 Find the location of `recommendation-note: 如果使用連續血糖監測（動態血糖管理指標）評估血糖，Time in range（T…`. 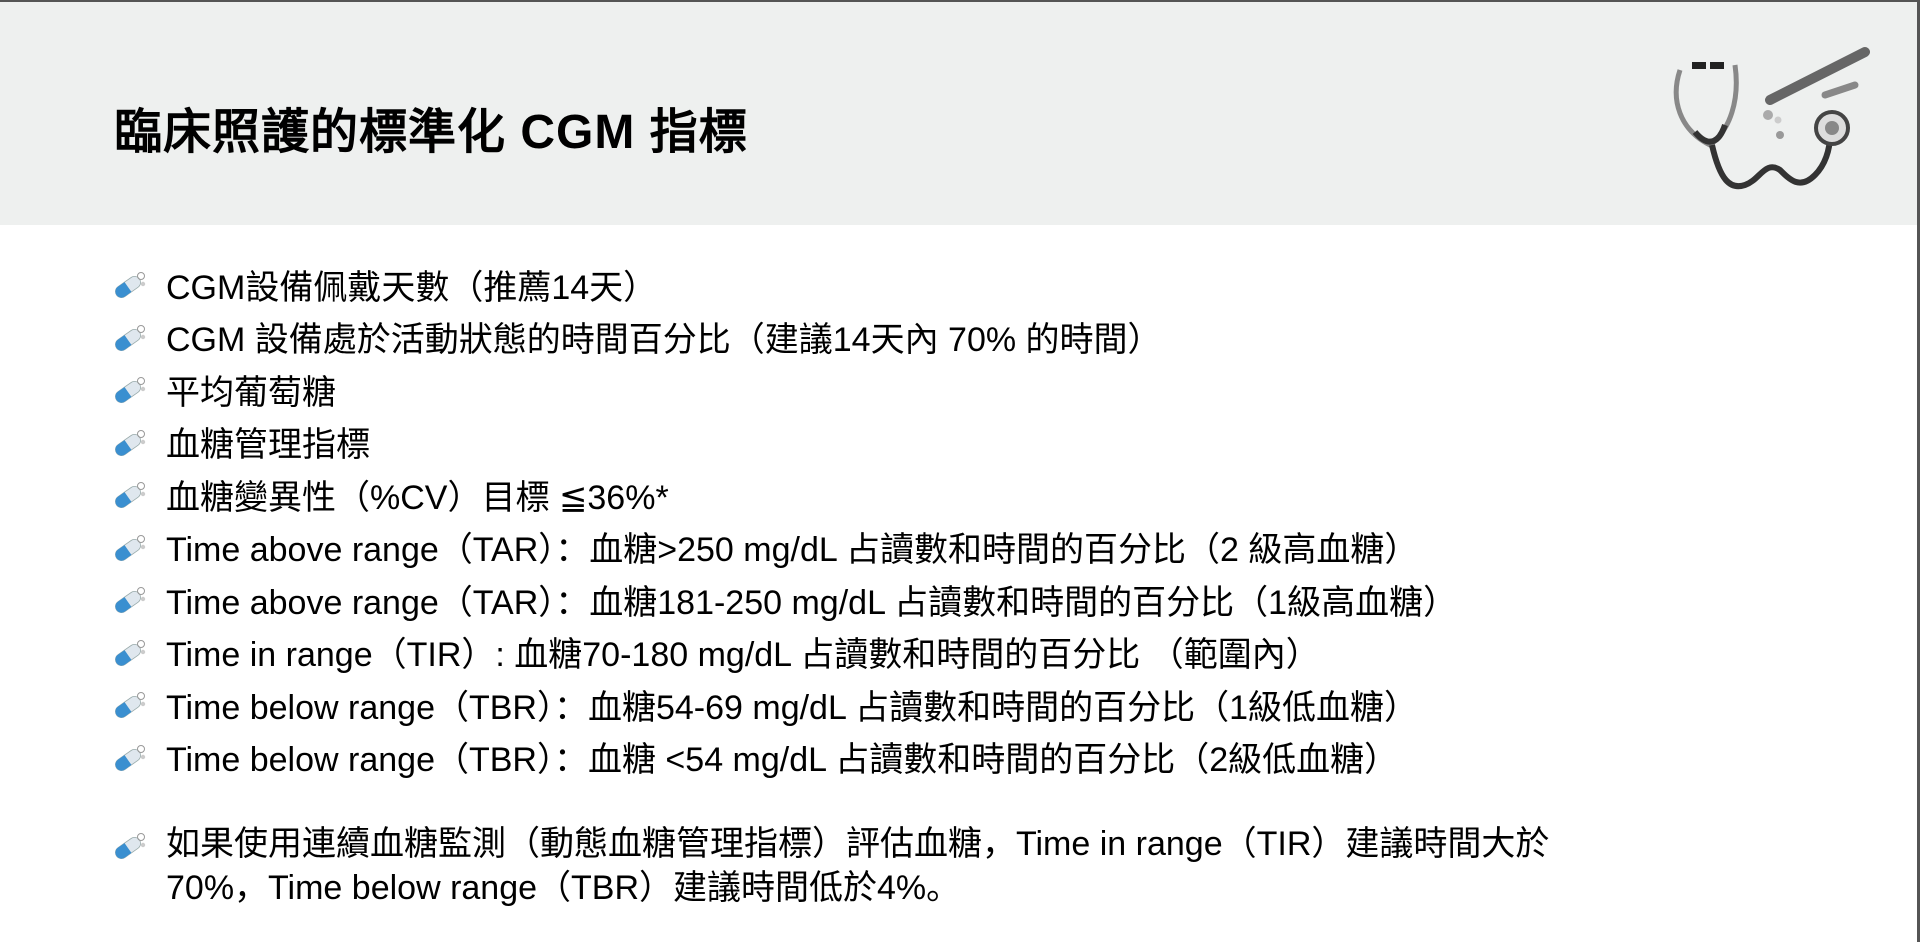

recommendation-note: 如果使用連續血糖監測（動態血糖管理指標）評估血糖，Time in range（T… is located at coordinates (998, 866).